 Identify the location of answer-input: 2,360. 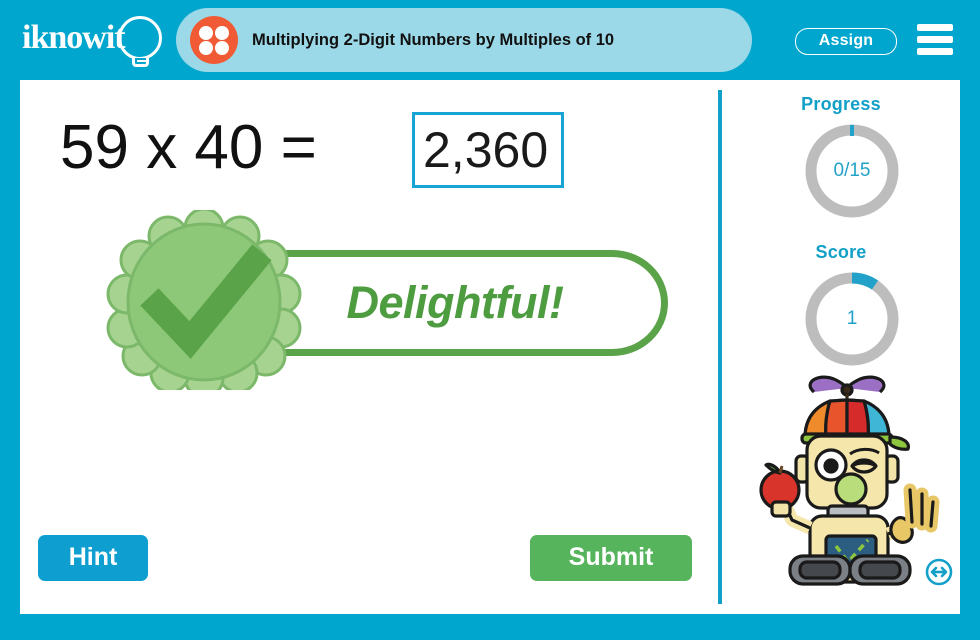
(488, 150).